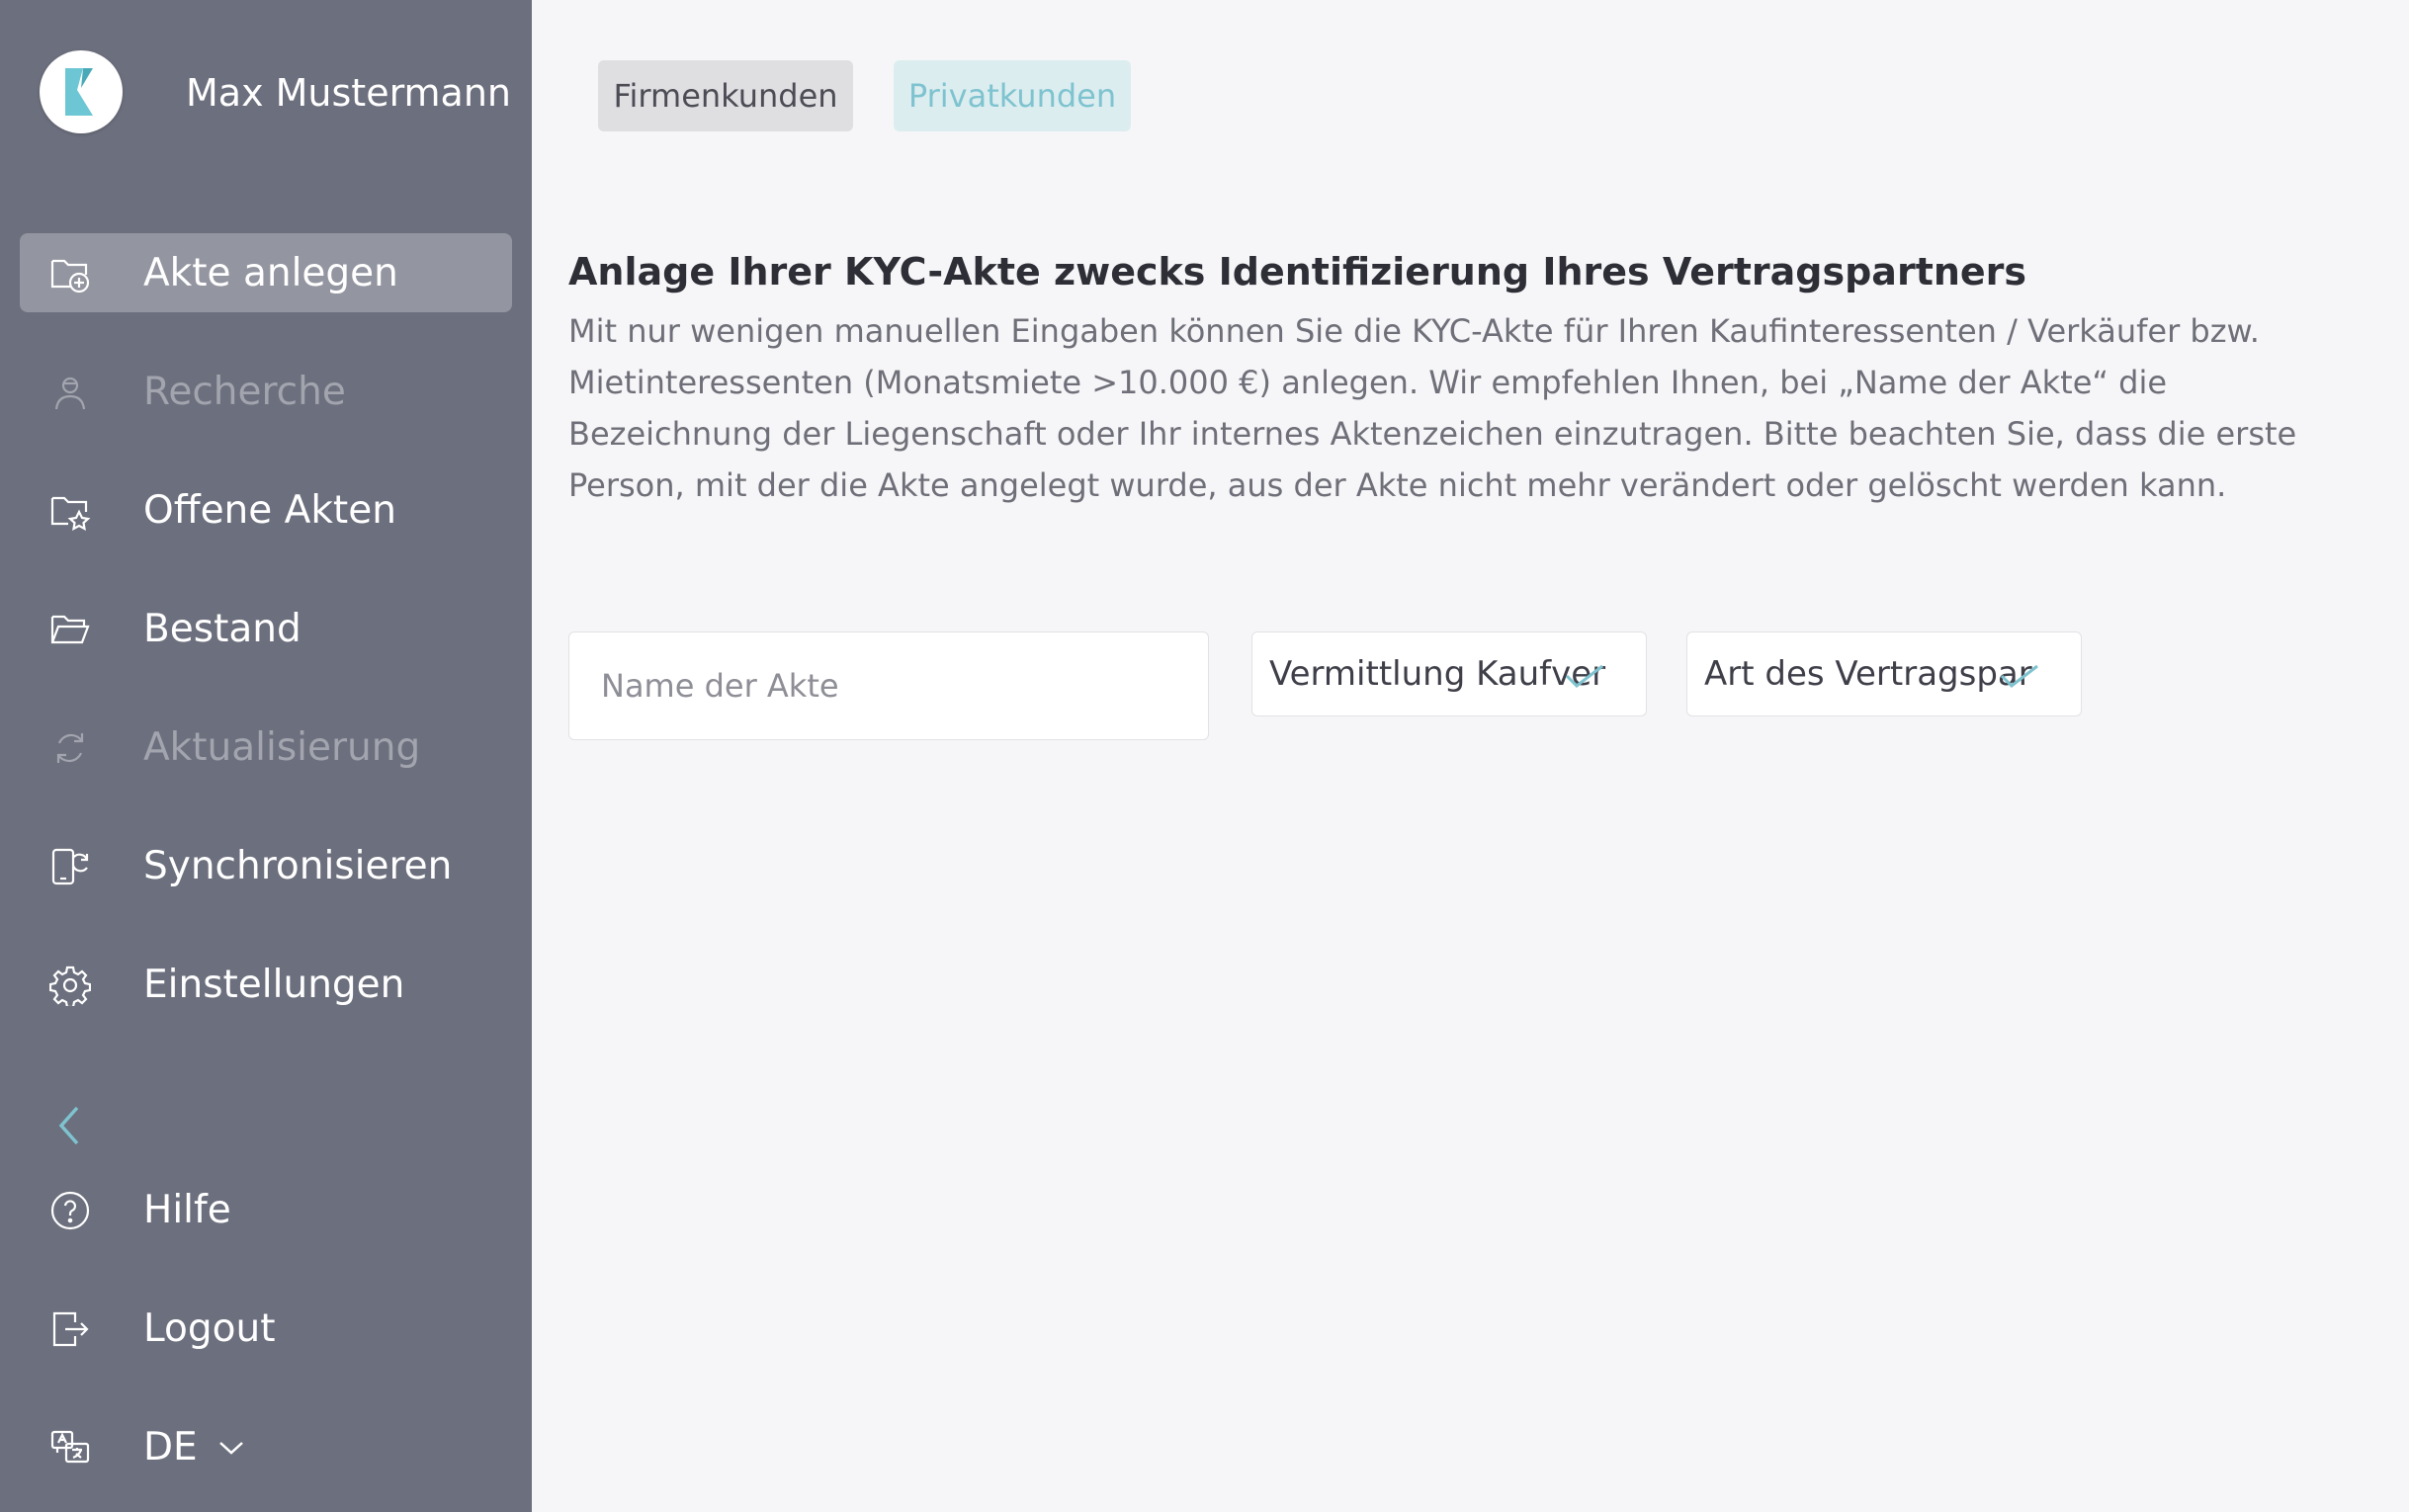 The image size is (2409, 1512). Describe the element at coordinates (209, 1328) in the screenshot. I see `sidebar-item-label: Logout` at that location.